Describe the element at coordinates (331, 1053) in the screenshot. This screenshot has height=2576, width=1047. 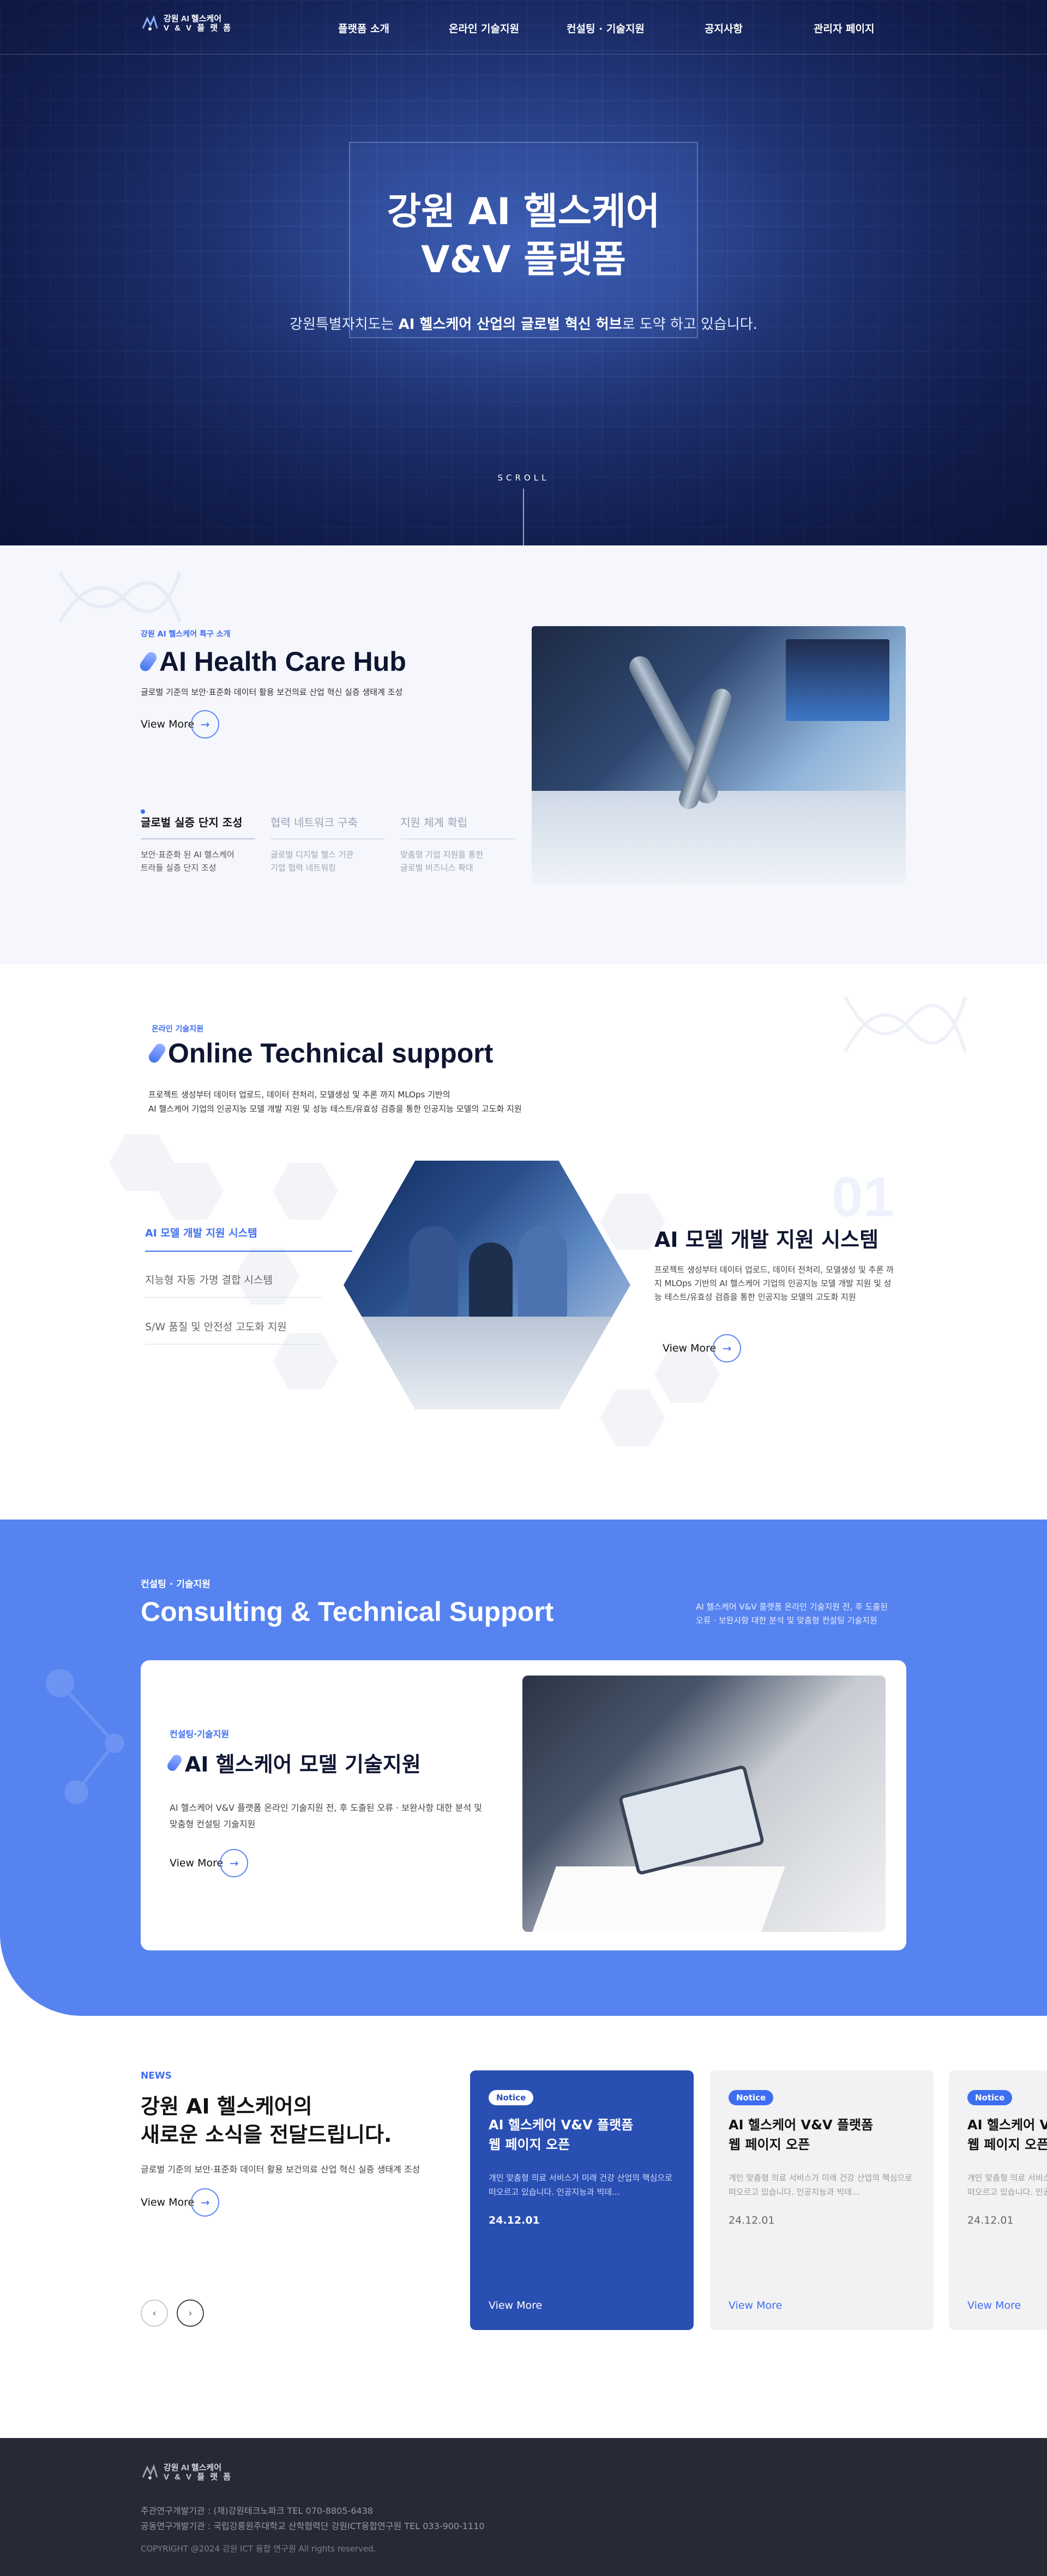
I see `online-title-text: Online Technical support` at that location.